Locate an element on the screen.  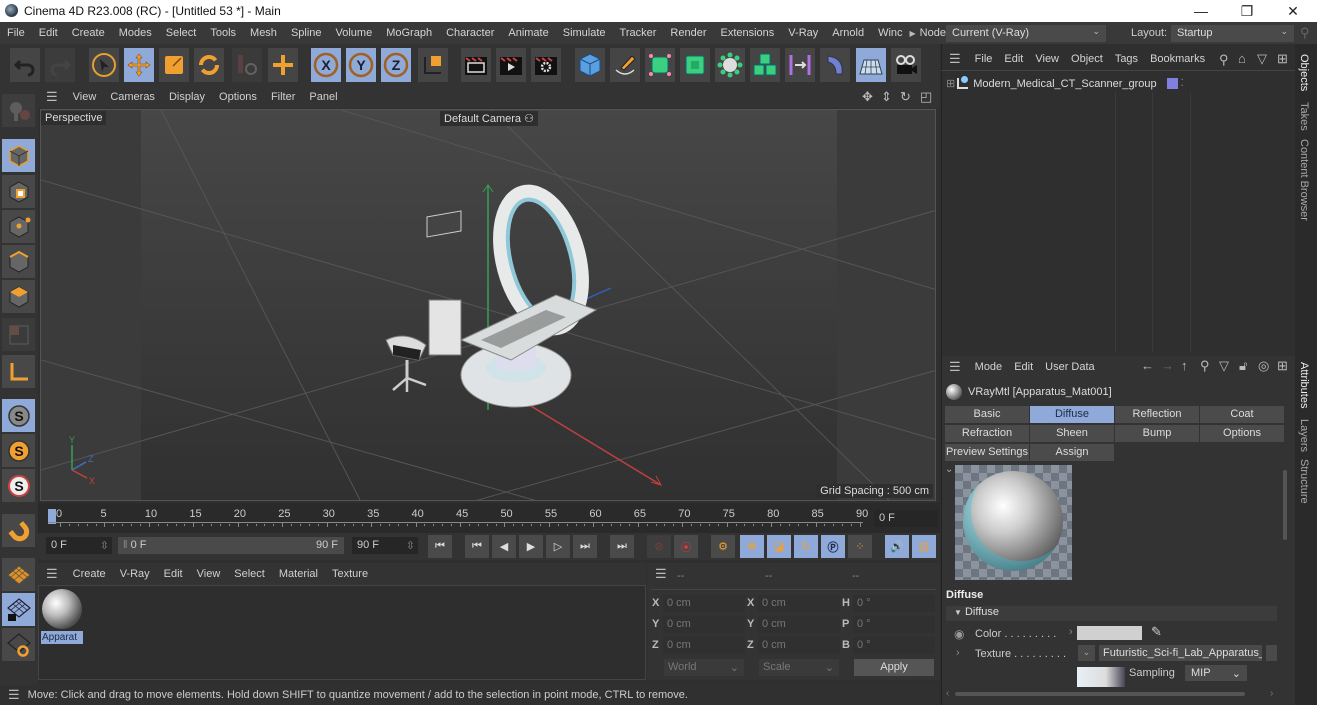
snap-enable-button: S is located at coordinates (18, 415).